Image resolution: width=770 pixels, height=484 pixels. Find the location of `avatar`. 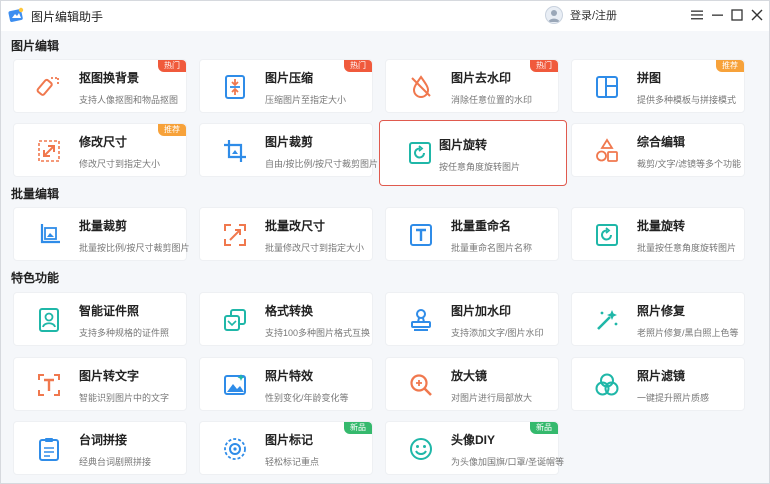

avatar is located at coordinates (554, 15).